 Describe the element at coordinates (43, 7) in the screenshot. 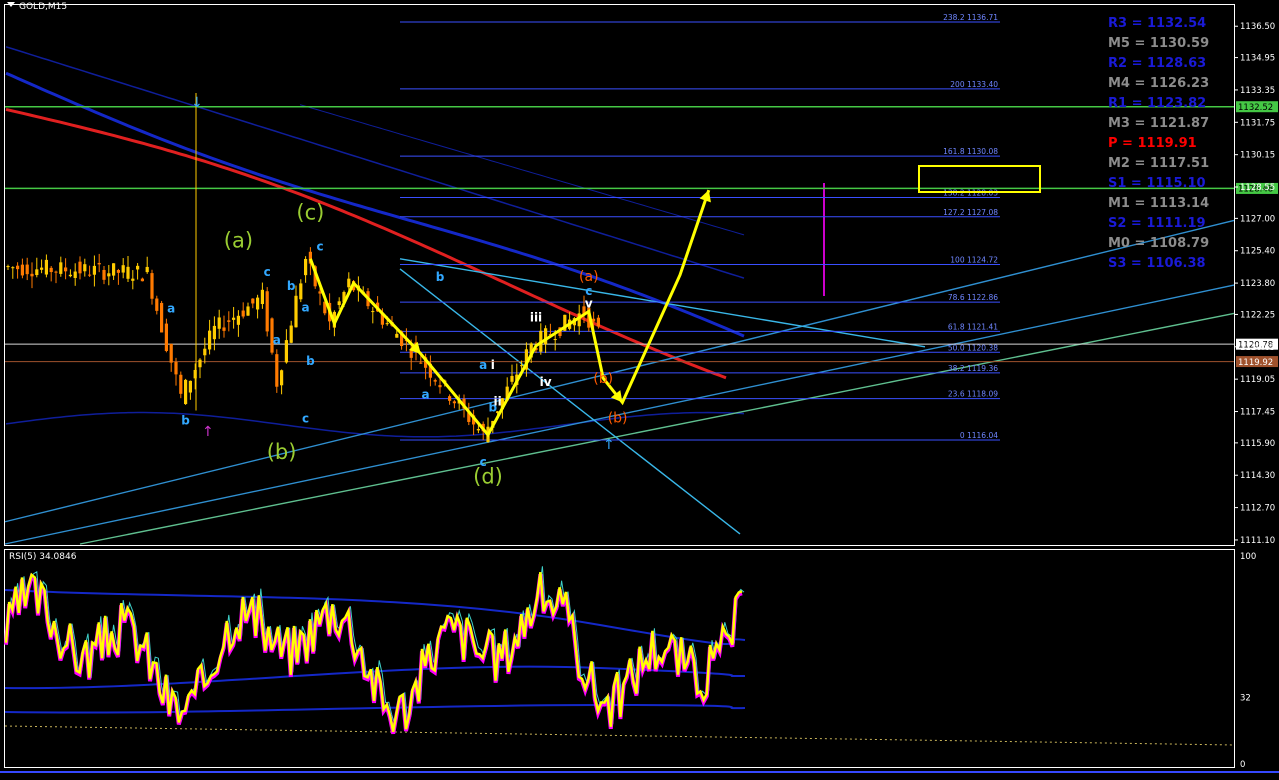

I see `chart-title: GOLD,M15` at that location.